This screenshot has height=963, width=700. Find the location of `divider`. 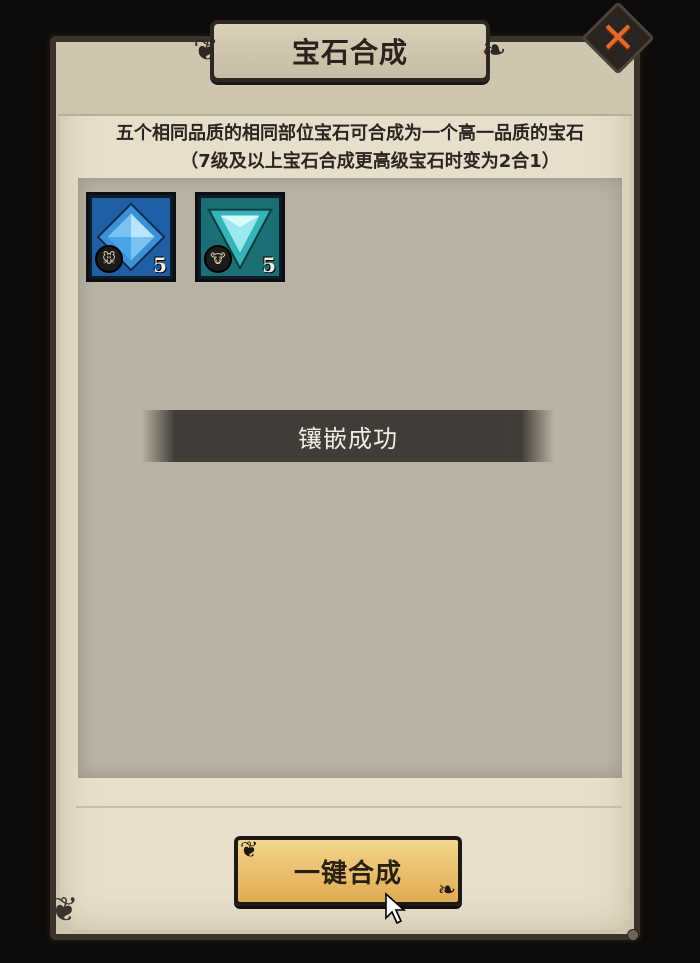

divider is located at coordinates (349, 807).